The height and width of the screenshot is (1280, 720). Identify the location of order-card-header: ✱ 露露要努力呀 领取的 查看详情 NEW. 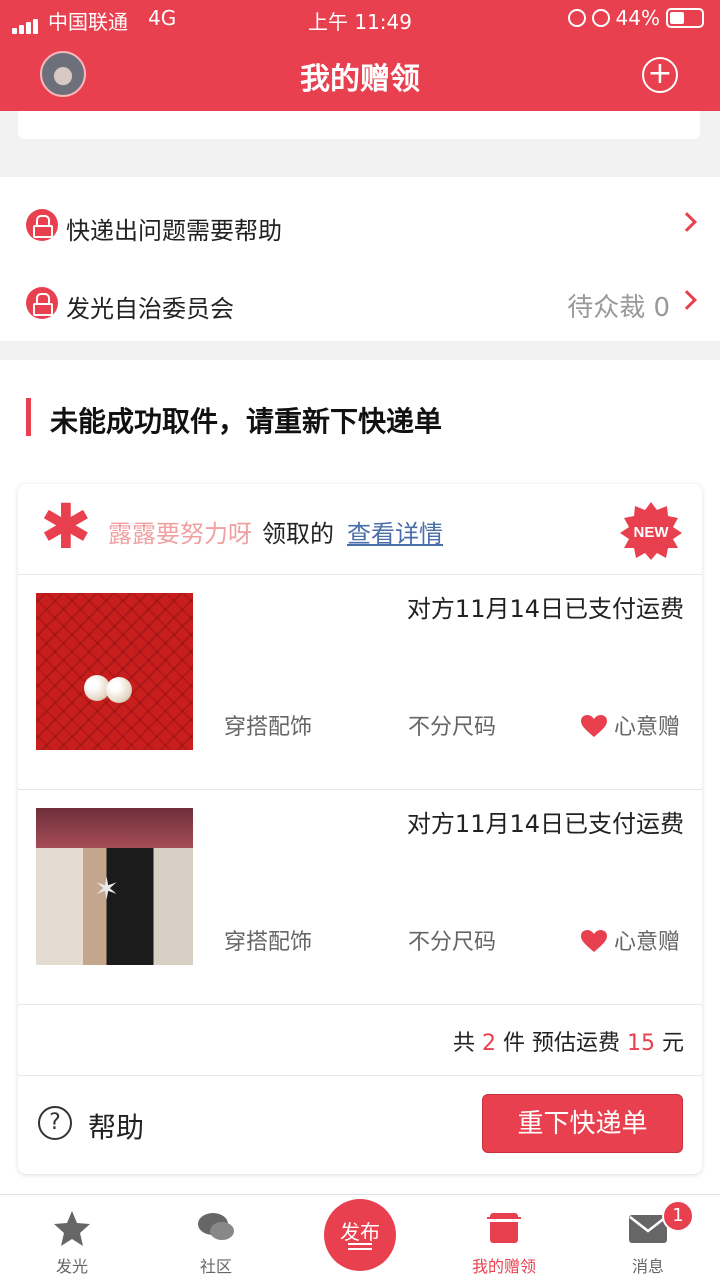
(360, 529).